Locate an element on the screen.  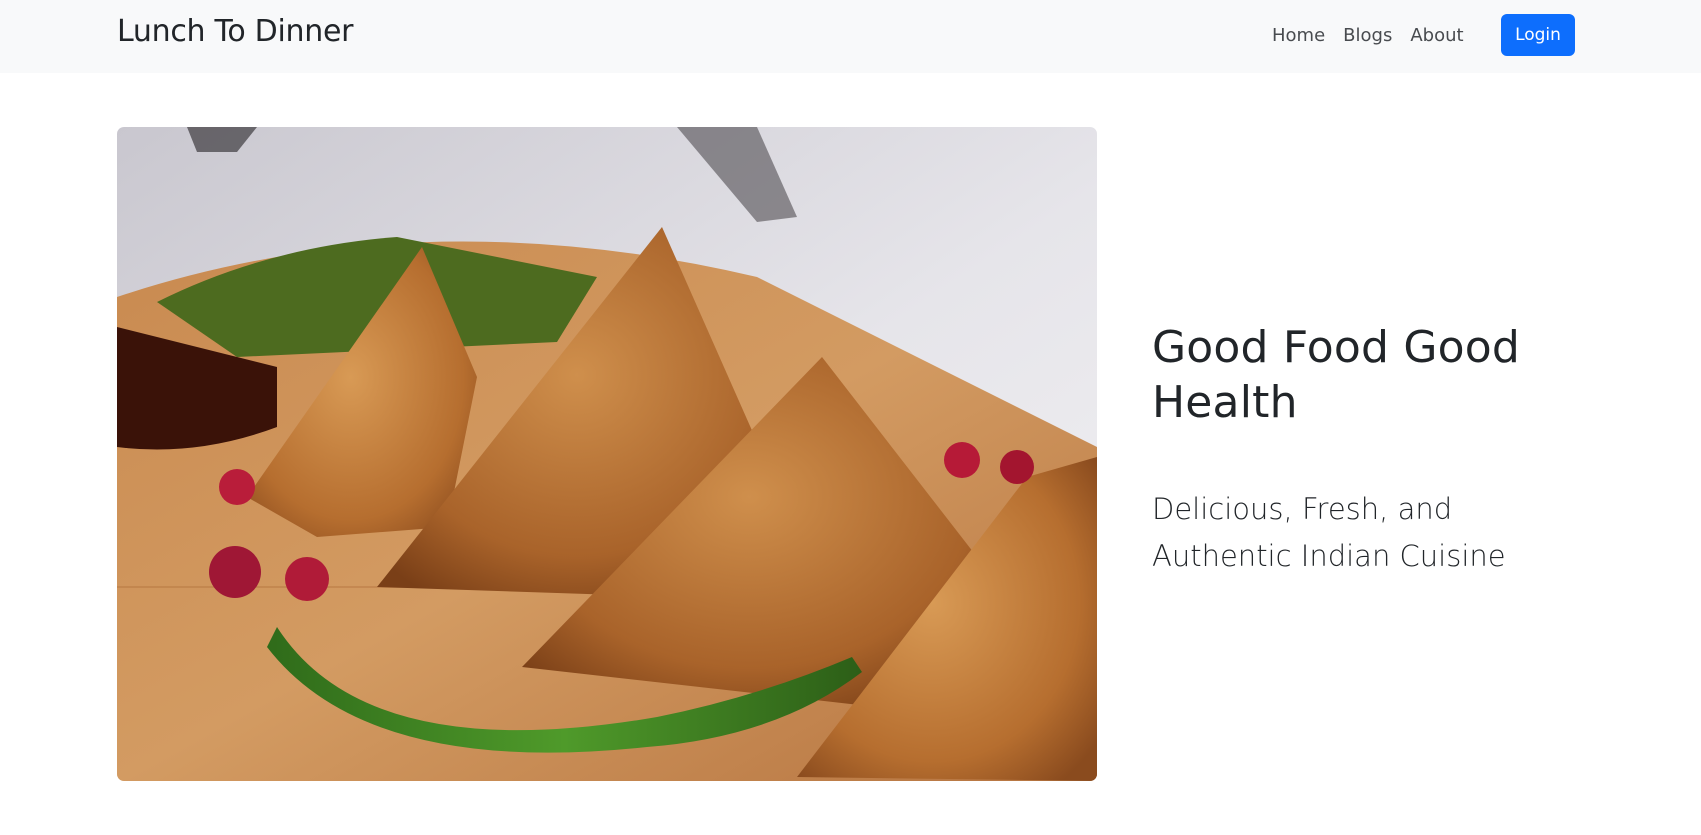
hero-title: Good Food Good Health is located at coordinates (1336, 375).